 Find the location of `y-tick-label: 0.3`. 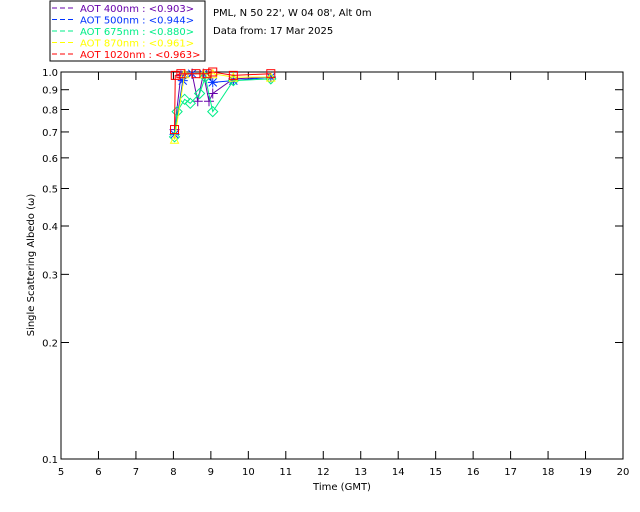

y-tick-label: 0.3 is located at coordinates (50, 275).